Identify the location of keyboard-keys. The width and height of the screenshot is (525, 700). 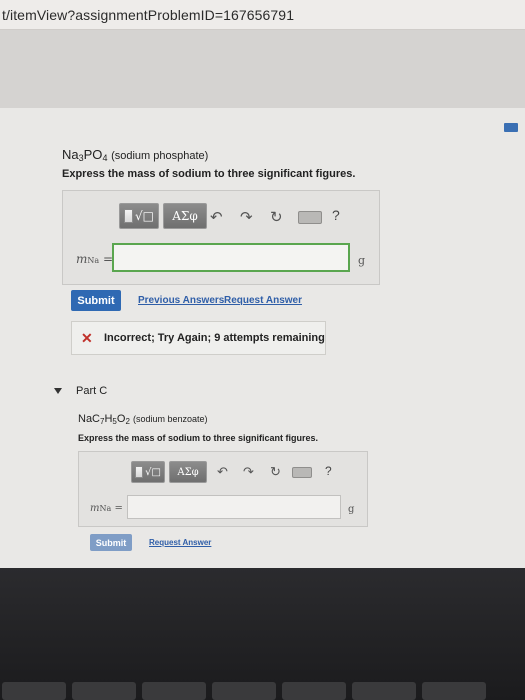
(262, 691).